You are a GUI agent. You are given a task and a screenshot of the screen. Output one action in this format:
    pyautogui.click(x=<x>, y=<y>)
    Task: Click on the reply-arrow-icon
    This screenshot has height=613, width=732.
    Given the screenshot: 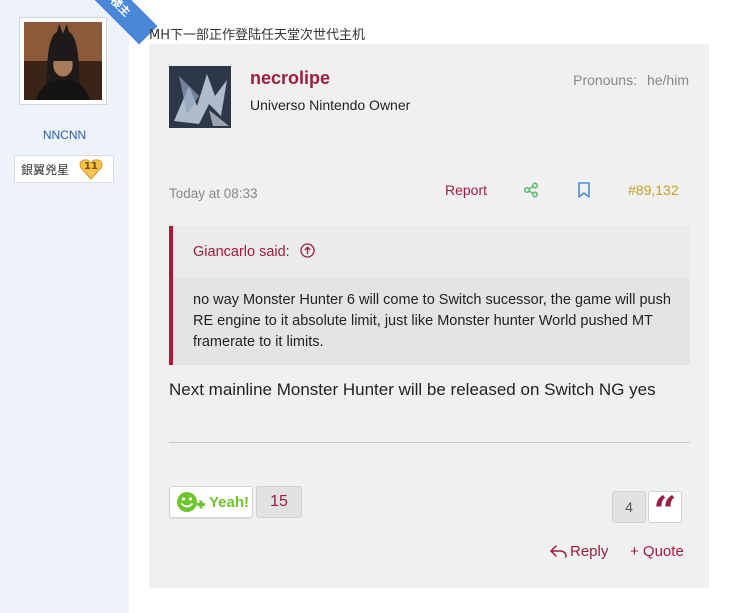 What is the action you would take?
    pyautogui.click(x=558, y=551)
    